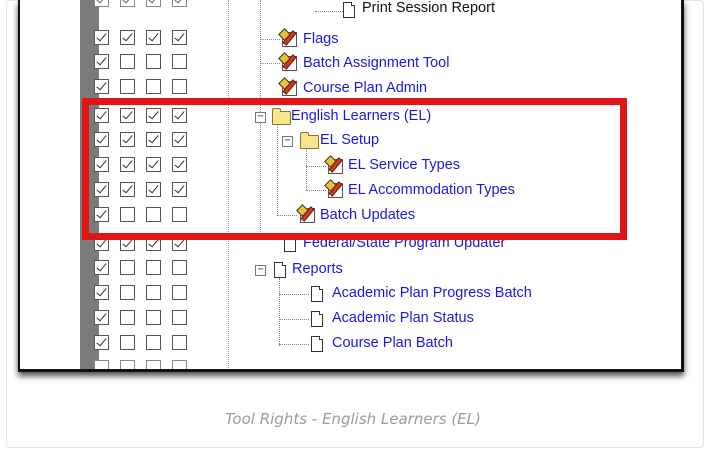 The height and width of the screenshot is (450, 706). Describe the element at coordinates (320, 39) in the screenshot. I see `tree-item-flags: Flags` at that location.